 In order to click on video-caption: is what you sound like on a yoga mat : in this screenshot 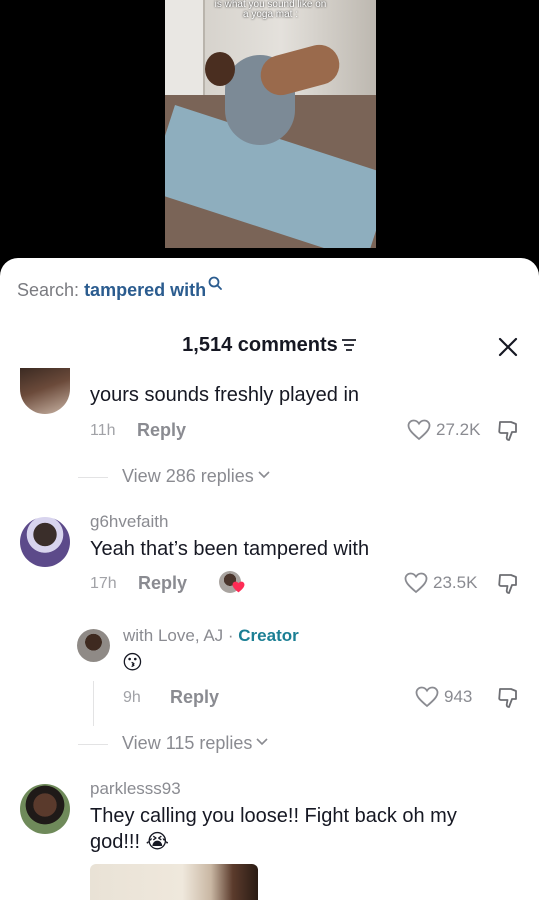, I will do `click(270, 10)`.